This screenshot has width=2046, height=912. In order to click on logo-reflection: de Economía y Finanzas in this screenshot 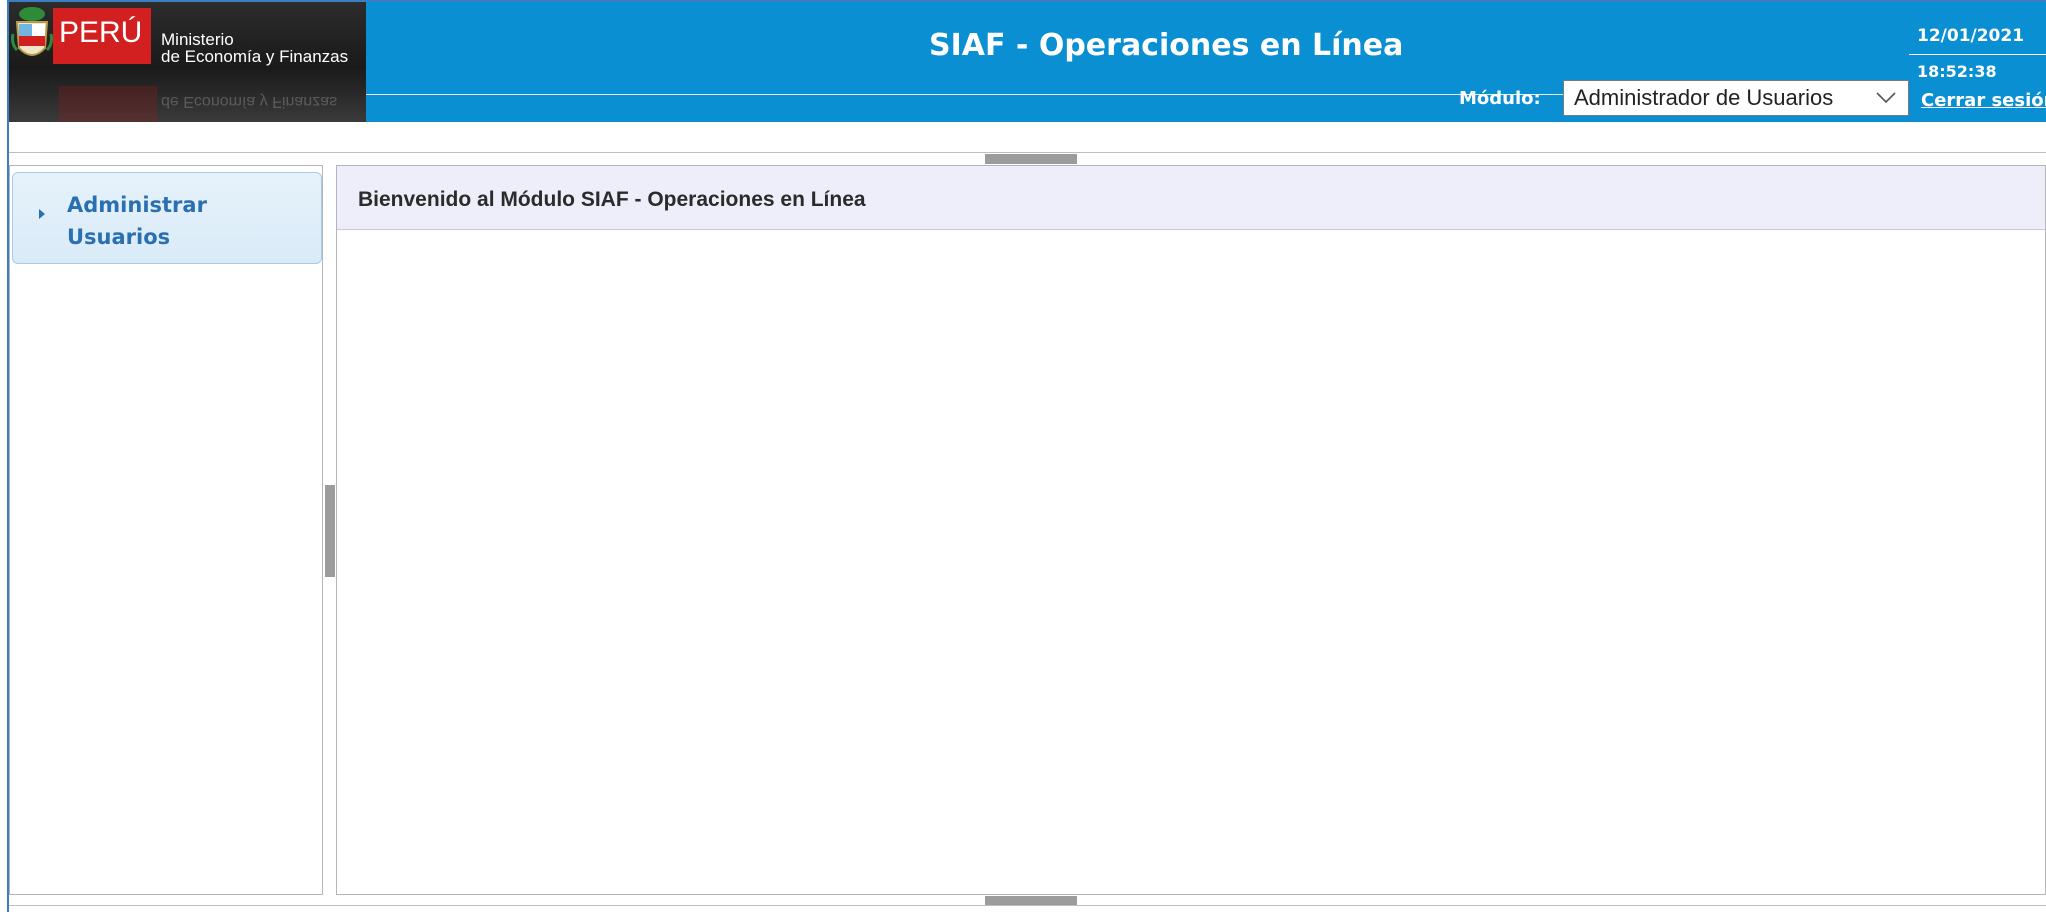, I will do `click(187, 99)`.